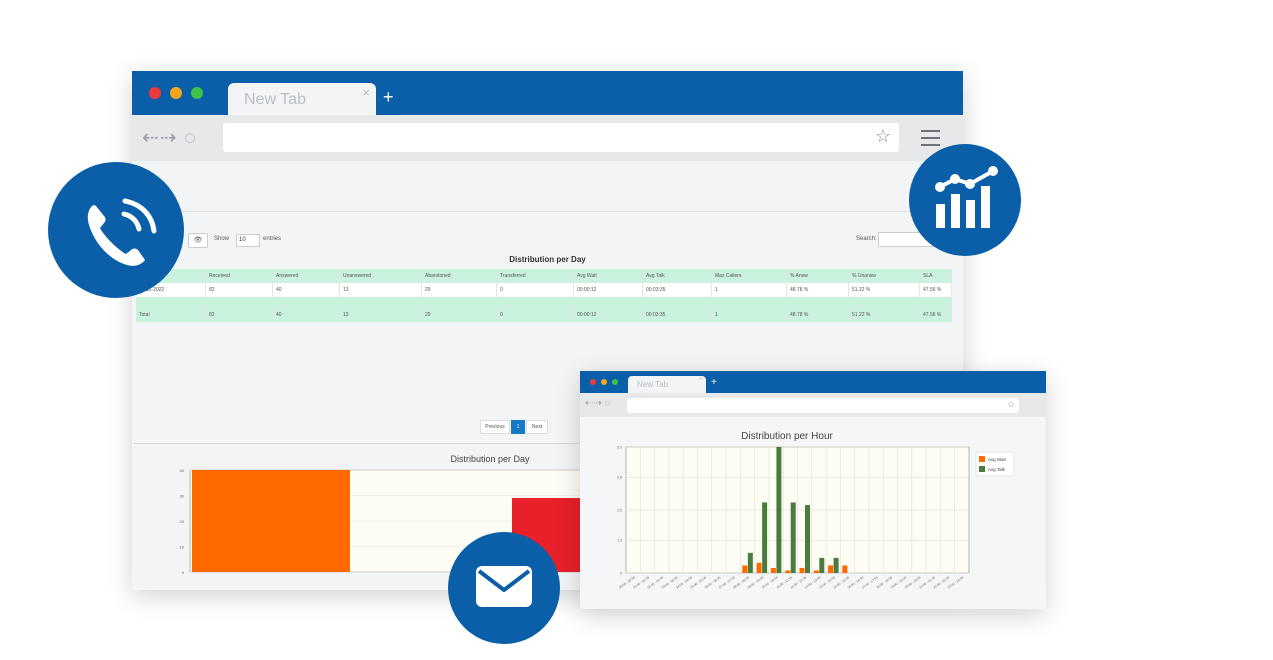 The image size is (1273, 660). What do you see at coordinates (884, 276) in the screenshot?
I see `column-header: % Unansw` at bounding box center [884, 276].